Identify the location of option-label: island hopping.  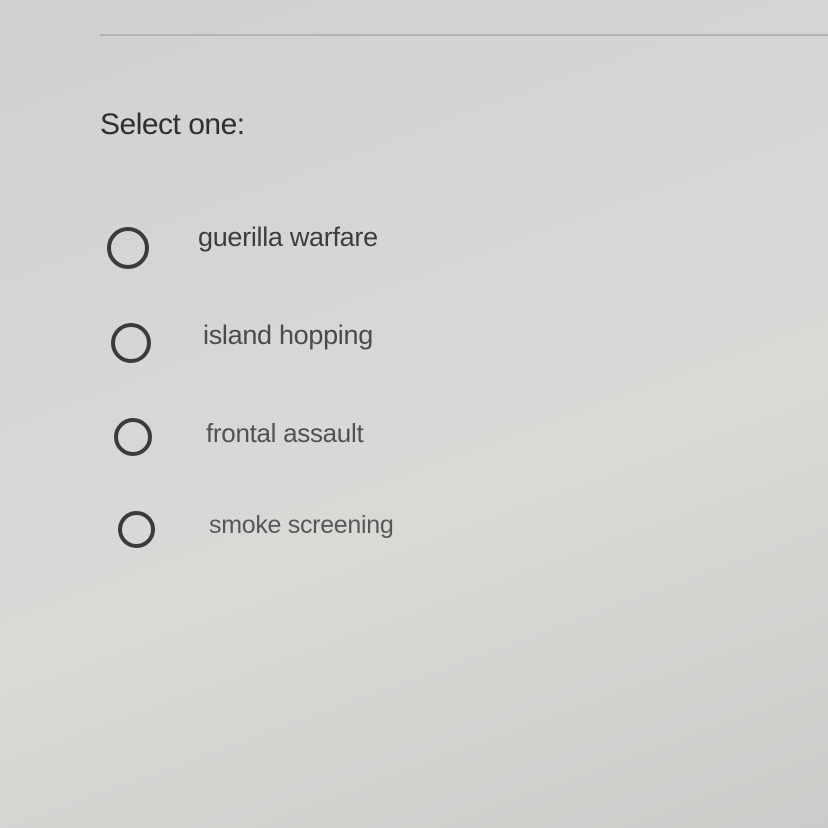
(288, 335).